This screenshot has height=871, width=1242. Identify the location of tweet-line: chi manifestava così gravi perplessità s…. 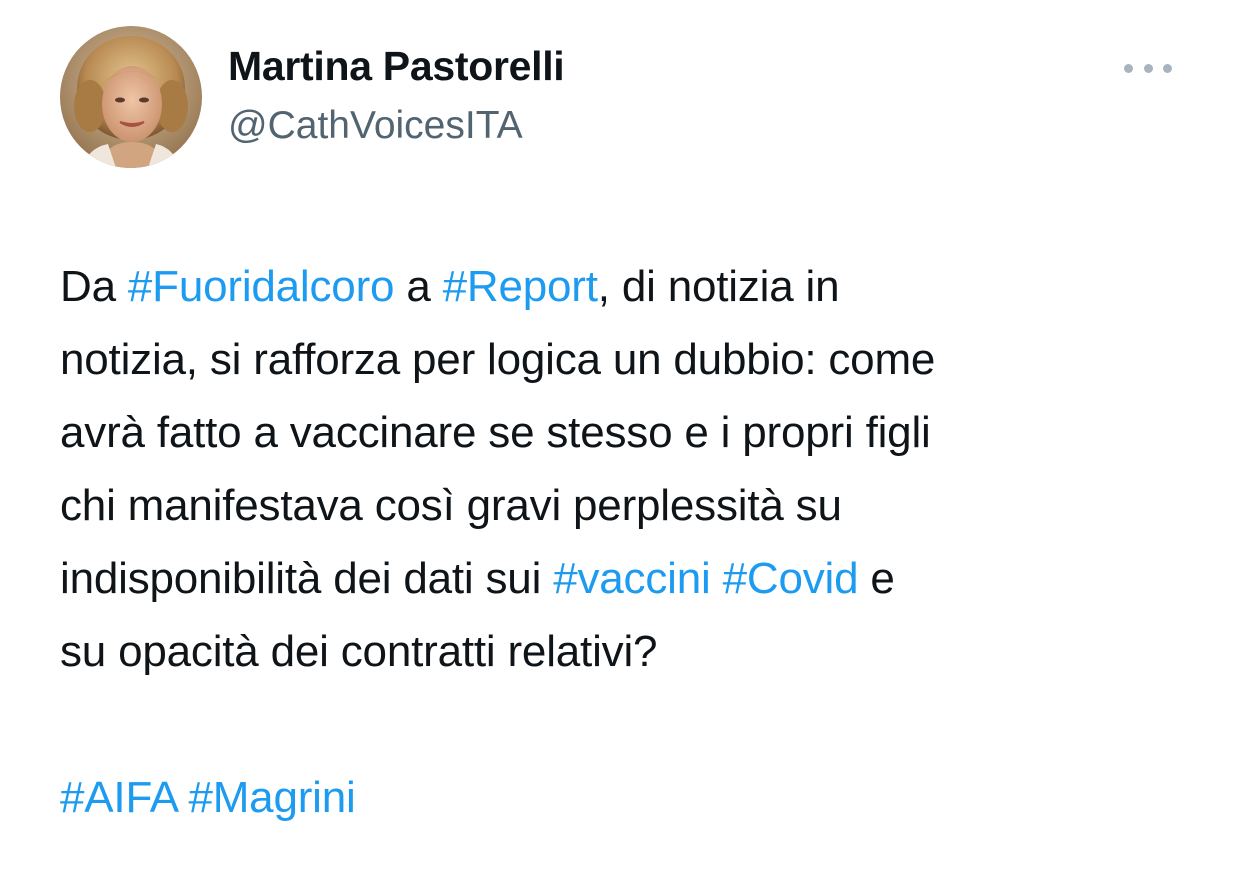
(451, 505).